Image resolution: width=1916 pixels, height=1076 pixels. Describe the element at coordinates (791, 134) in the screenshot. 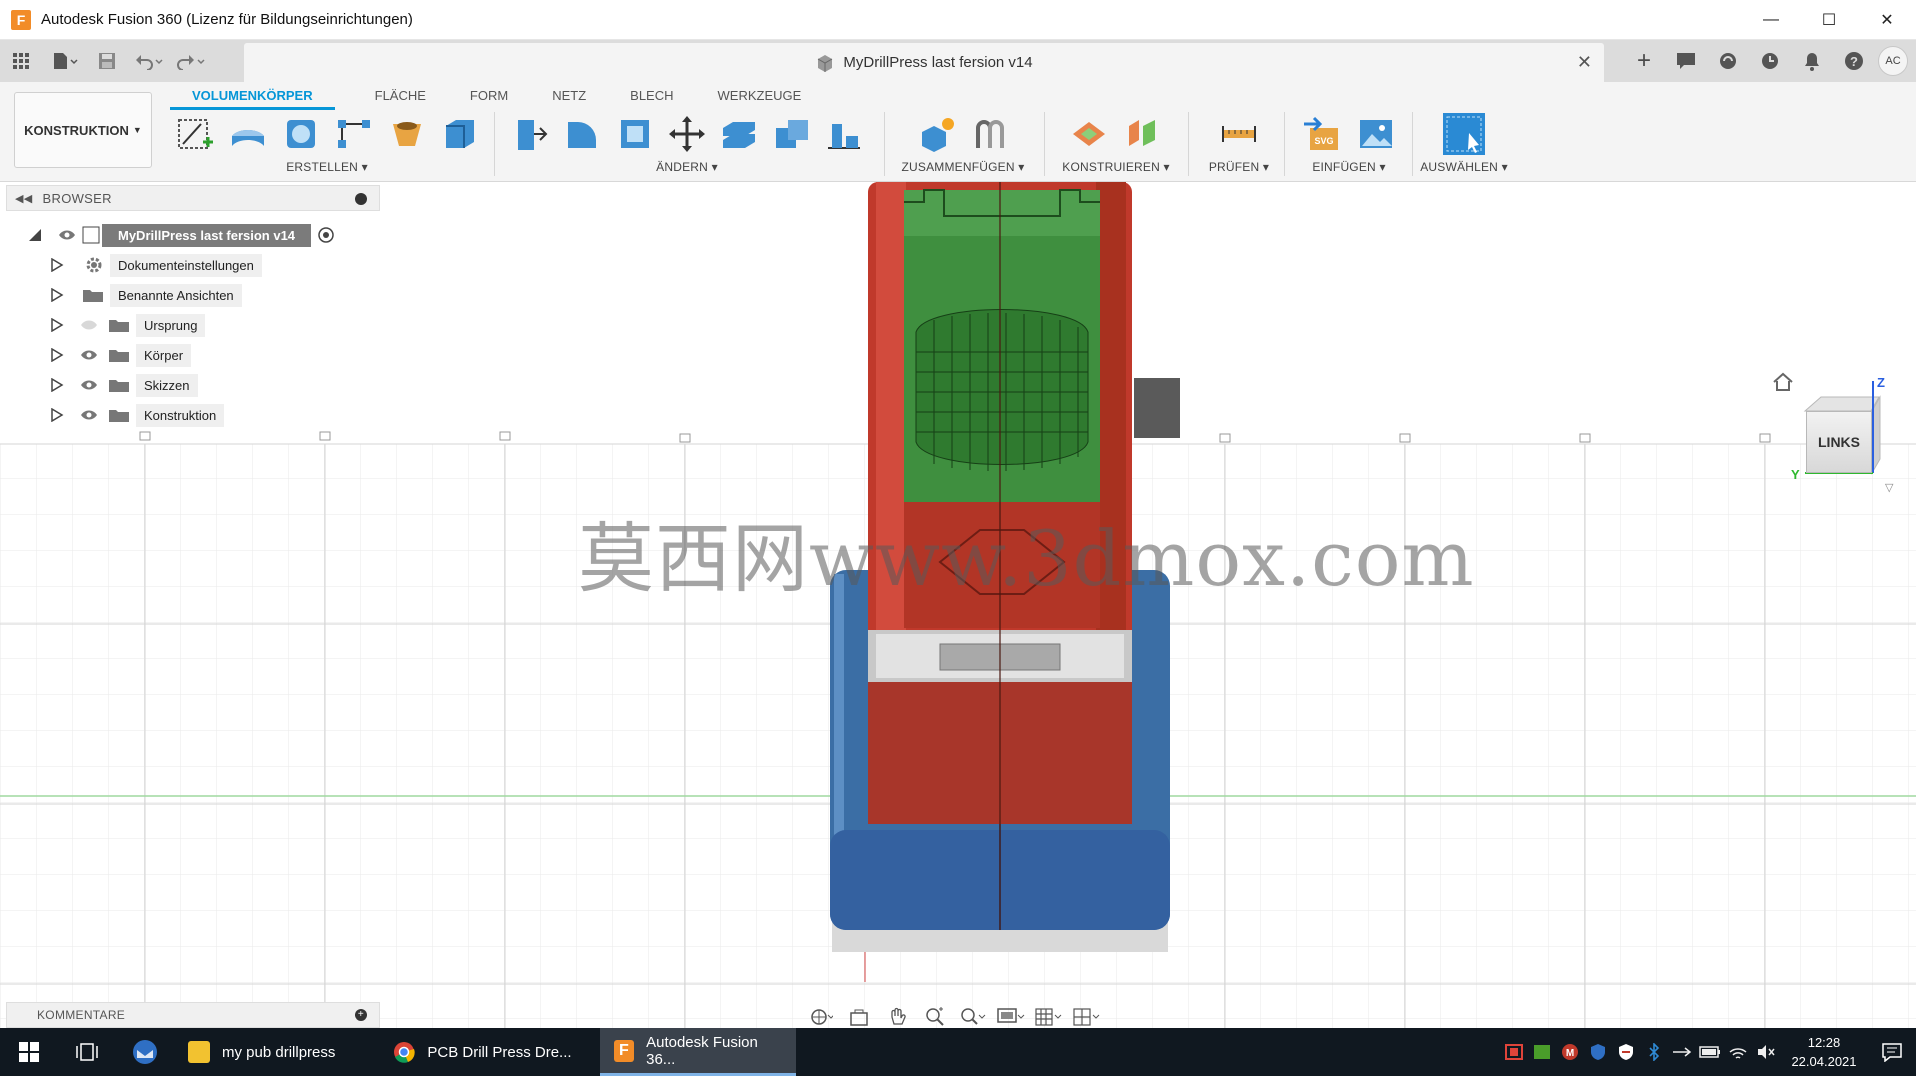

I see `combine-icon` at that location.